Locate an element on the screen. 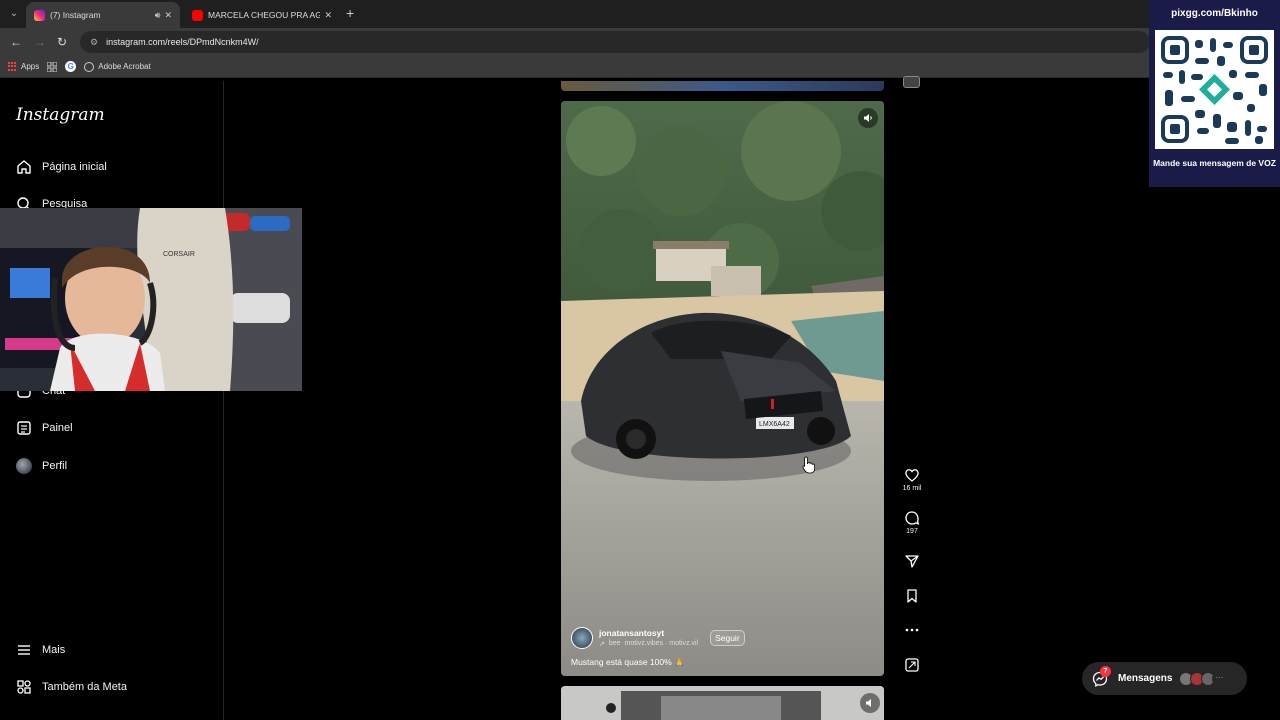 This screenshot has width=1280, height=720. qr-code is located at coordinates (1214, 89).